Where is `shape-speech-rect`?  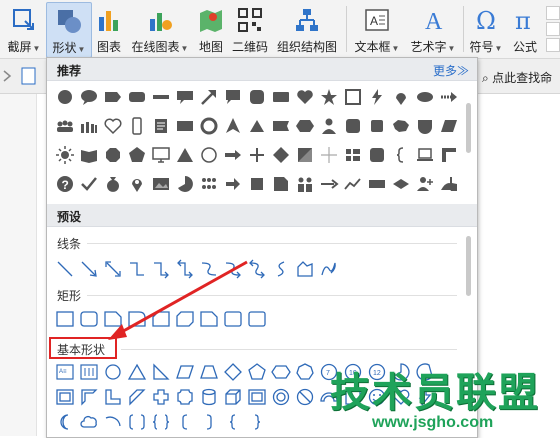
shape-speech-rect is located at coordinates (185, 97).